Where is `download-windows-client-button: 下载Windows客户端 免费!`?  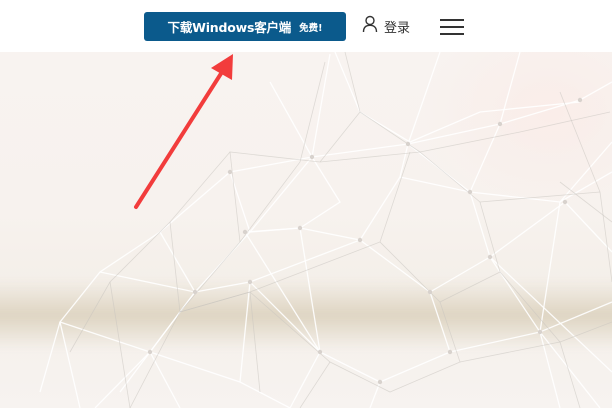 download-windows-client-button: 下载Windows客户端 免费! is located at coordinates (245, 26).